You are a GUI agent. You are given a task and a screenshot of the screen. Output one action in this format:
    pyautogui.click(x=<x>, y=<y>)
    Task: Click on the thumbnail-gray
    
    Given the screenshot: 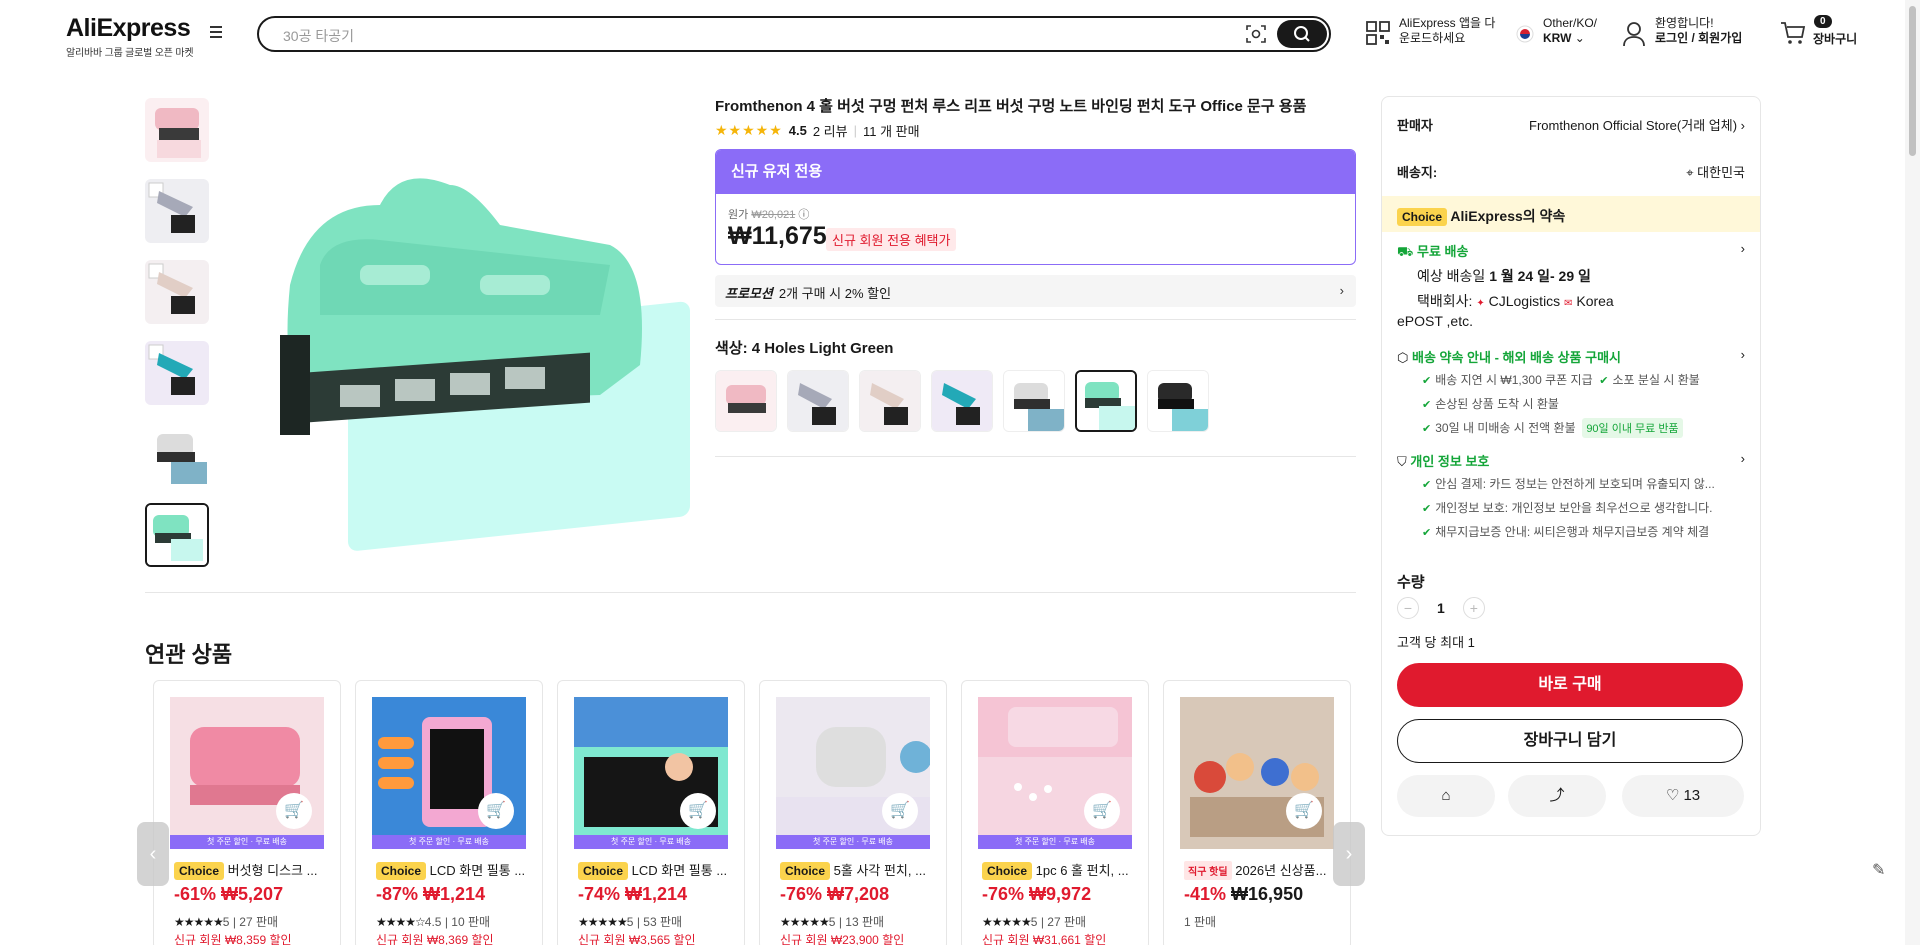 What is the action you would take?
    pyautogui.click(x=177, y=211)
    